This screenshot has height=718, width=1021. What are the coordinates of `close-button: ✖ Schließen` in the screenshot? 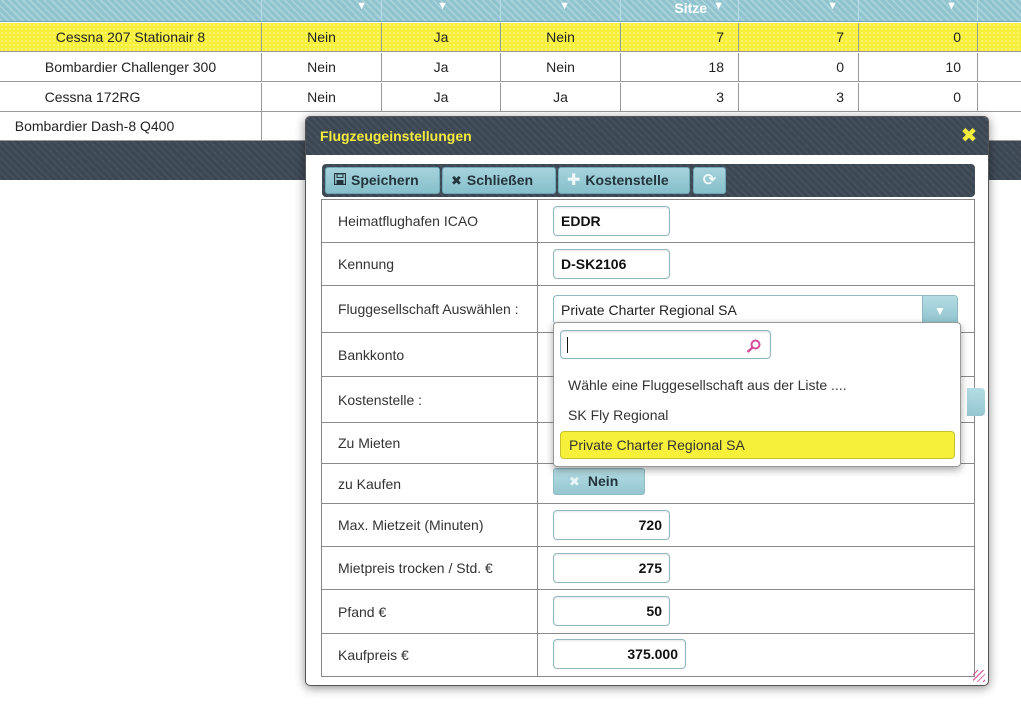 It's located at (499, 180).